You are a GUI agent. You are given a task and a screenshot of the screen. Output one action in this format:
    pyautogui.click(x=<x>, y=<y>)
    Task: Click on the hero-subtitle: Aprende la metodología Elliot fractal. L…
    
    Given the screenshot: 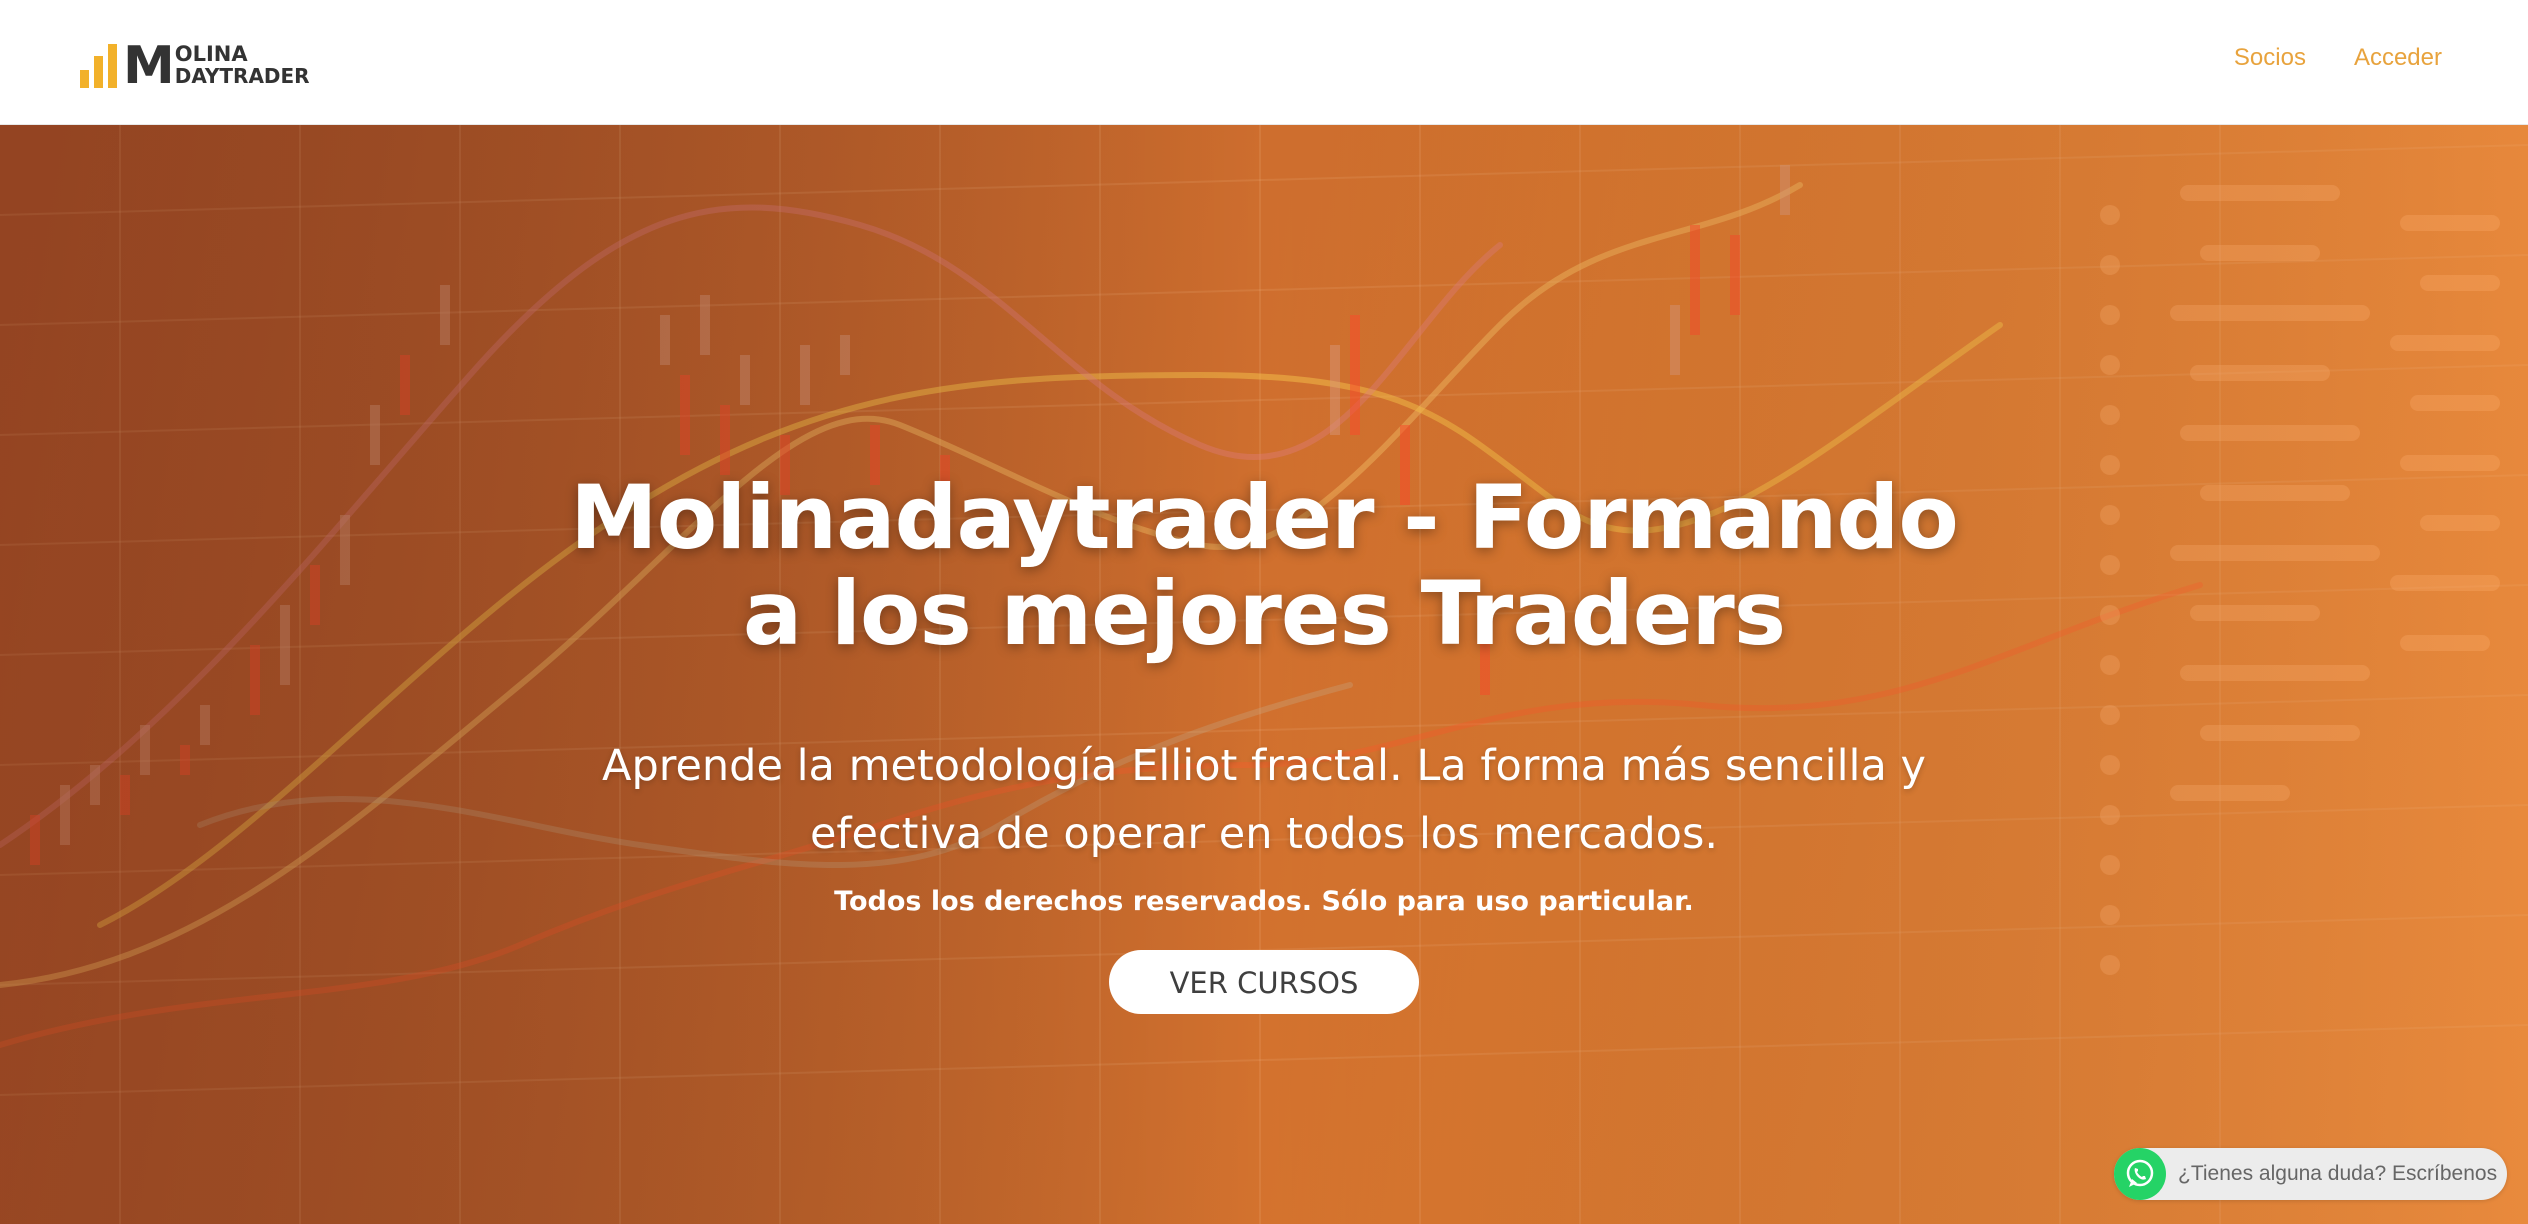 What is the action you would take?
    pyautogui.click(x=1264, y=800)
    